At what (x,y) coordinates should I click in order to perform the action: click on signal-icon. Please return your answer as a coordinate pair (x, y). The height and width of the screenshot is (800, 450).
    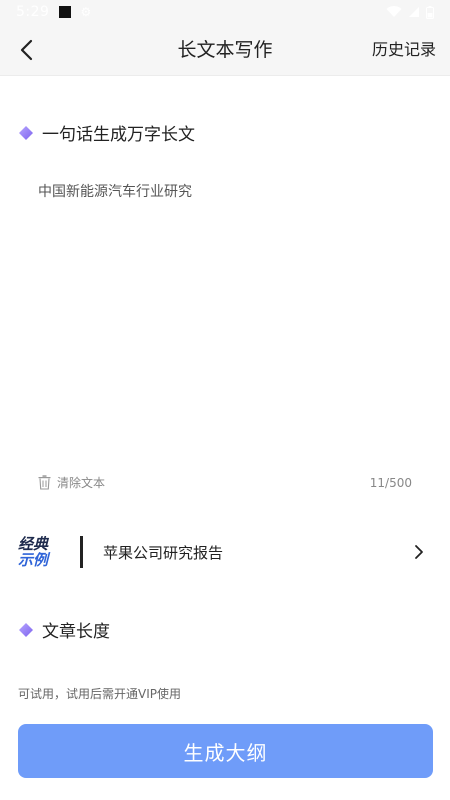
    Looking at the image, I should click on (414, 12).